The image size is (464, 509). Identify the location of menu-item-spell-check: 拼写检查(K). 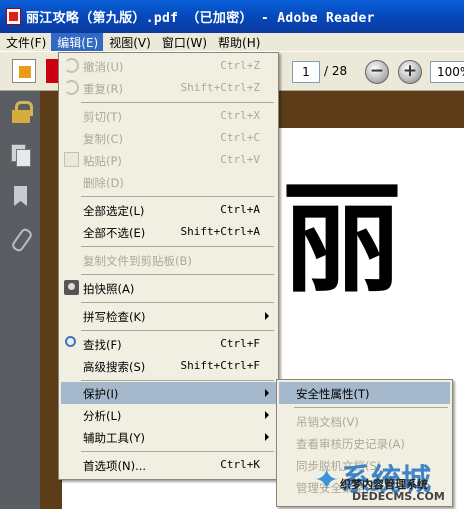
(168, 316).